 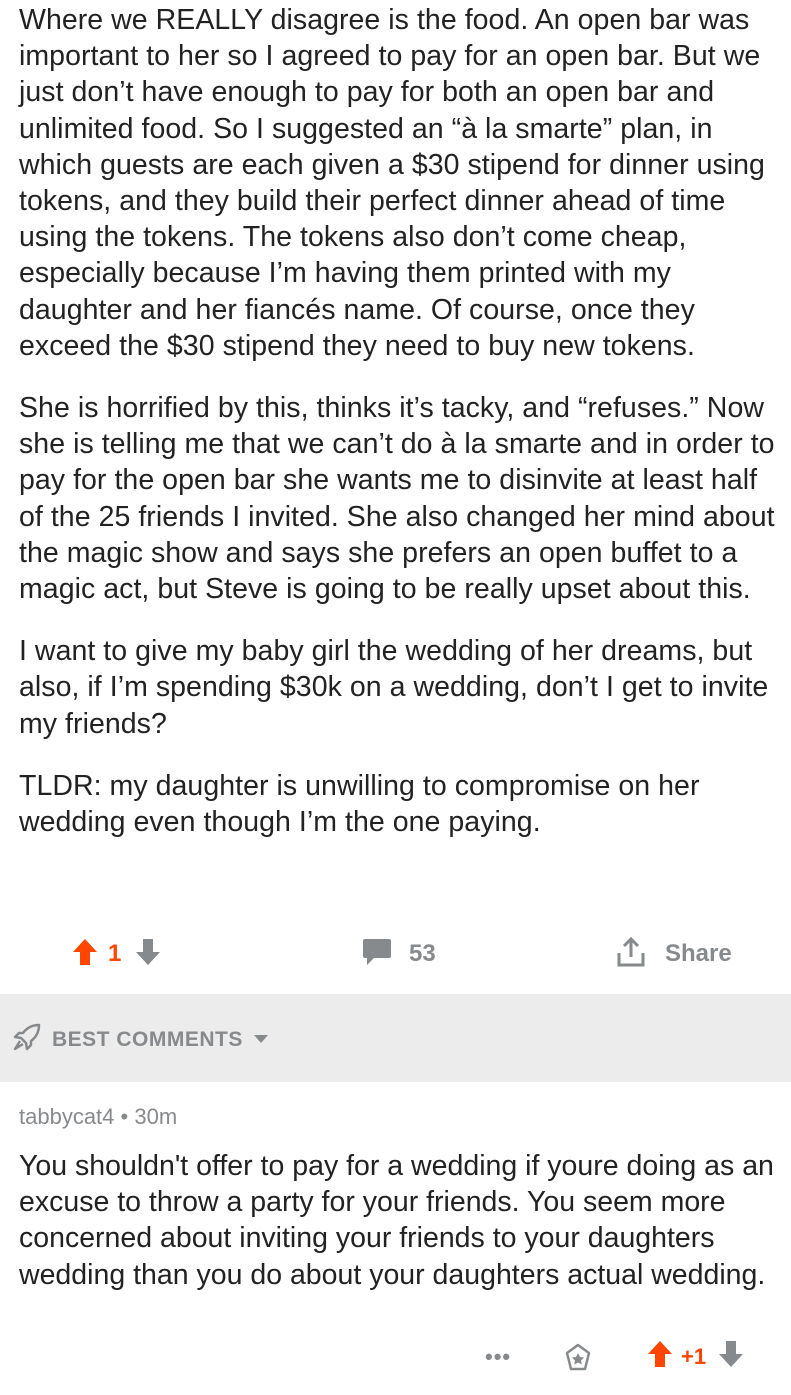 What do you see at coordinates (399, 954) in the screenshot?
I see `comments-button: 53` at bounding box center [399, 954].